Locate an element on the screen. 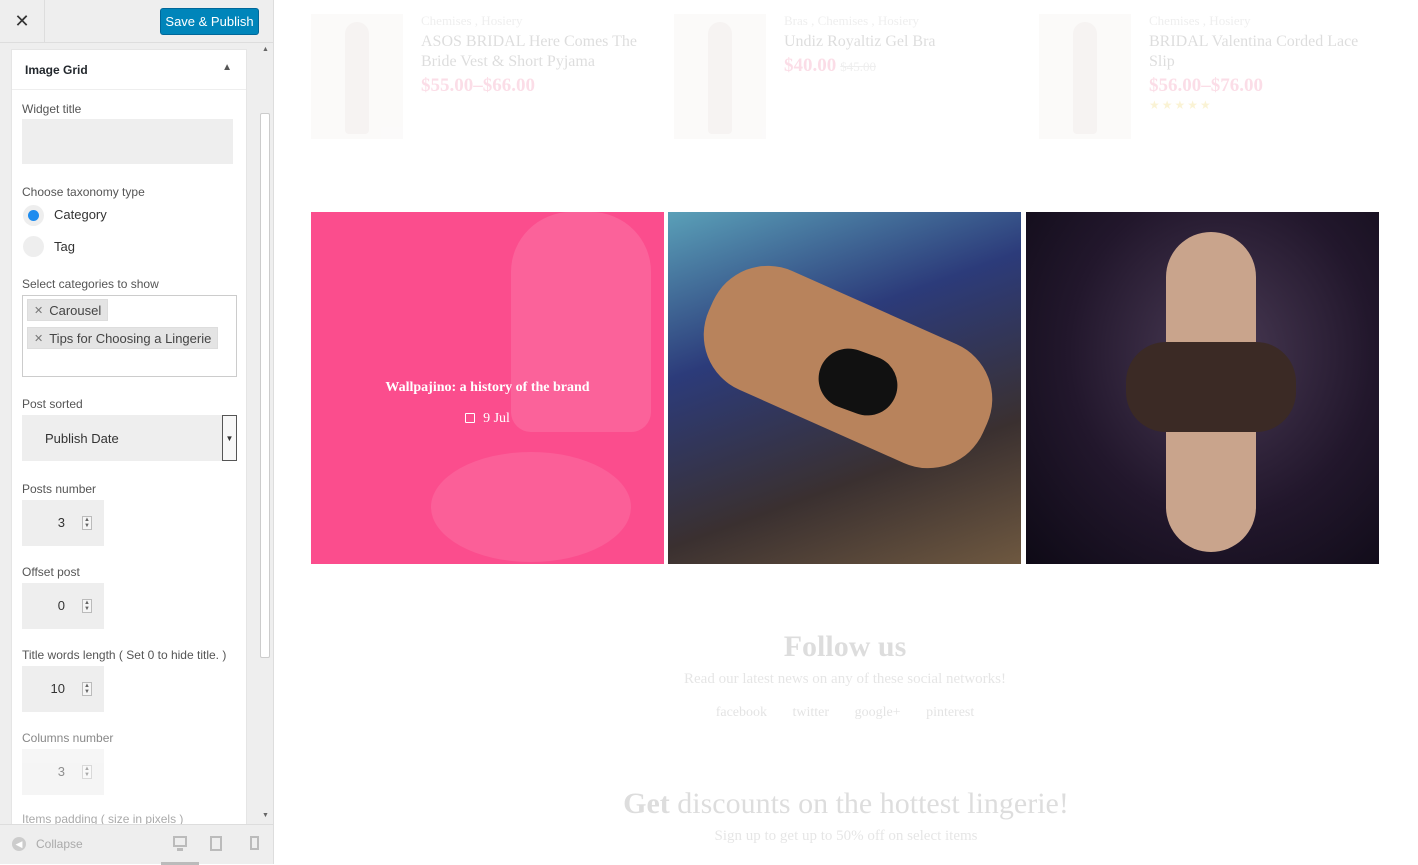  product-old-price: $45.00 is located at coordinates (858, 66).